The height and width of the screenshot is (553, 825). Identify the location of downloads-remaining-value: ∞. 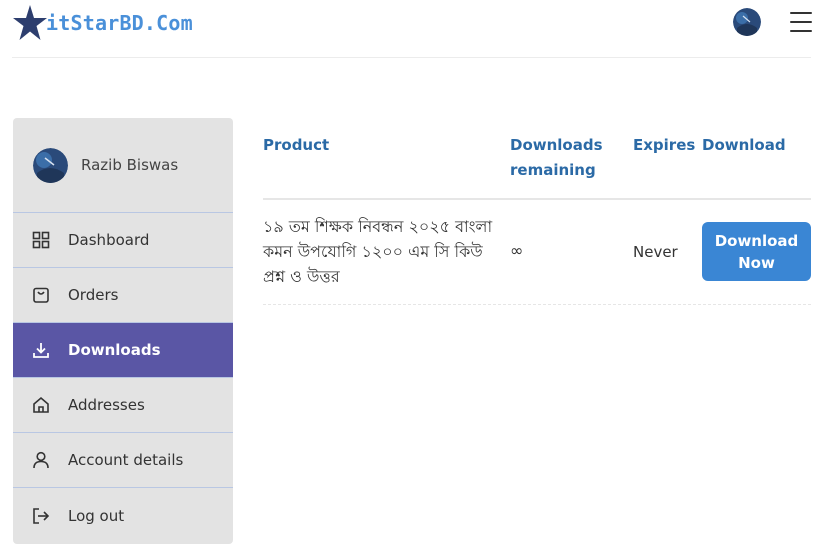
(517, 250).